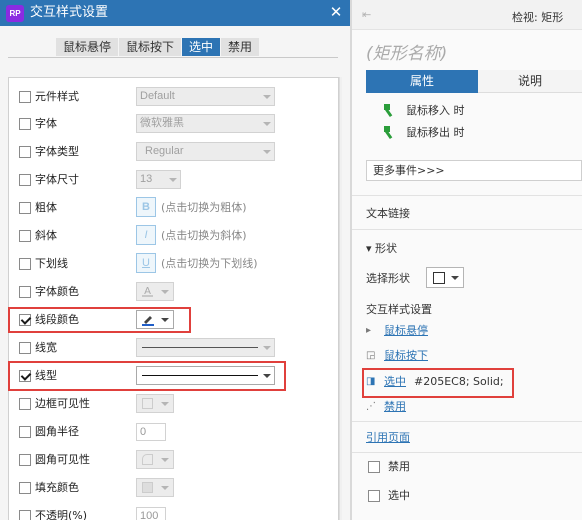  I want to click on row-opacity: 不透明(%) 100, so click(173, 511).